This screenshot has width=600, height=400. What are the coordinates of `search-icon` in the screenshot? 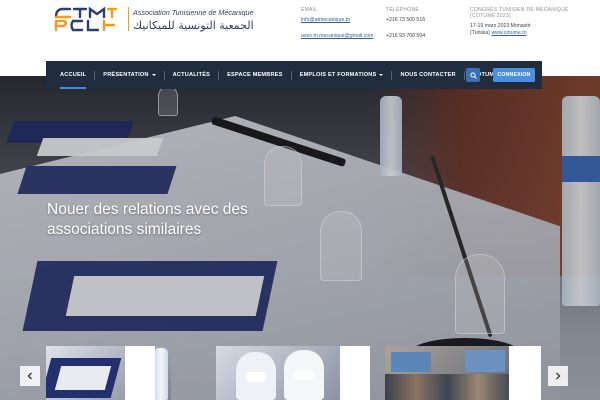 It's located at (473, 75).